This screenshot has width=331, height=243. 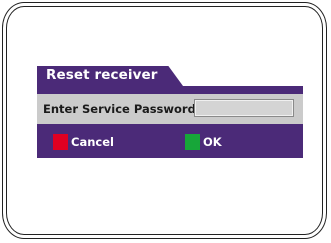 What do you see at coordinates (102, 75) in the screenshot?
I see `dialog-title: Reset receiver` at bounding box center [102, 75].